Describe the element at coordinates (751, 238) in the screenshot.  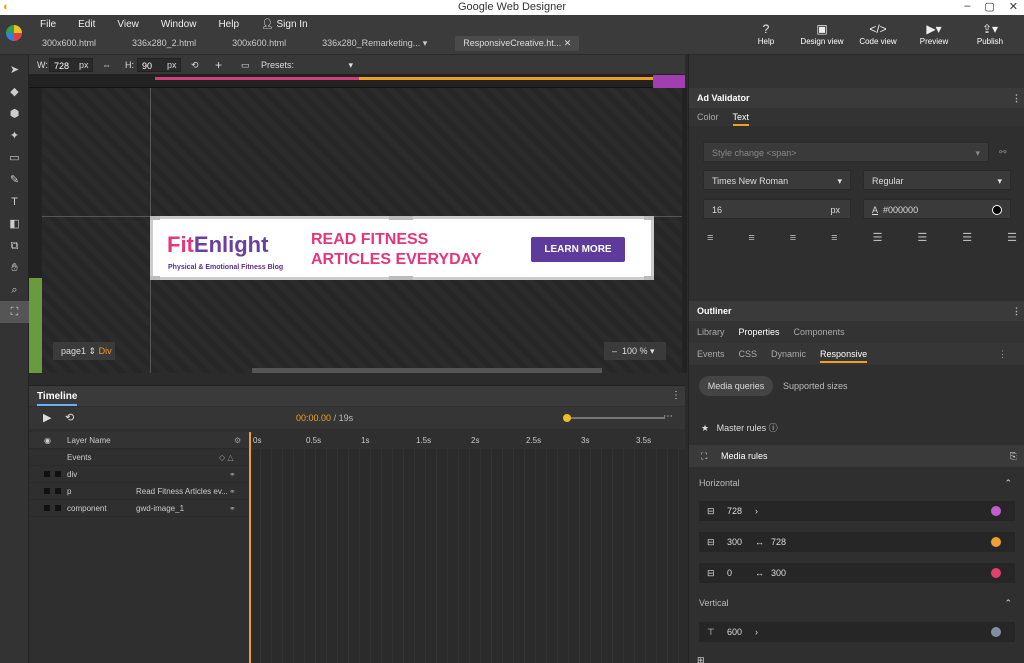
I see `align-center-icon: ≡` at that location.